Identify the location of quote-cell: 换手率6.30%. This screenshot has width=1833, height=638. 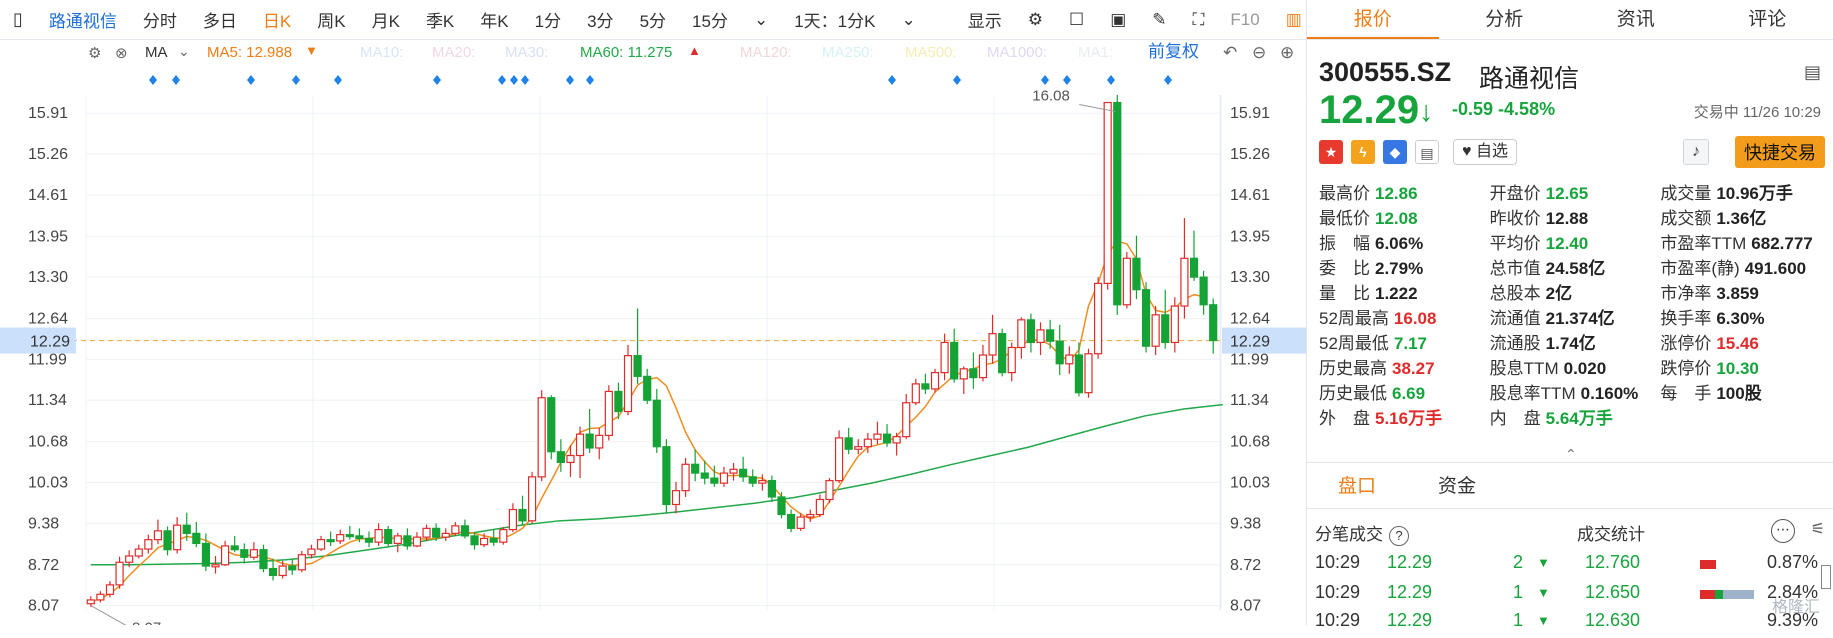
(1745, 316).